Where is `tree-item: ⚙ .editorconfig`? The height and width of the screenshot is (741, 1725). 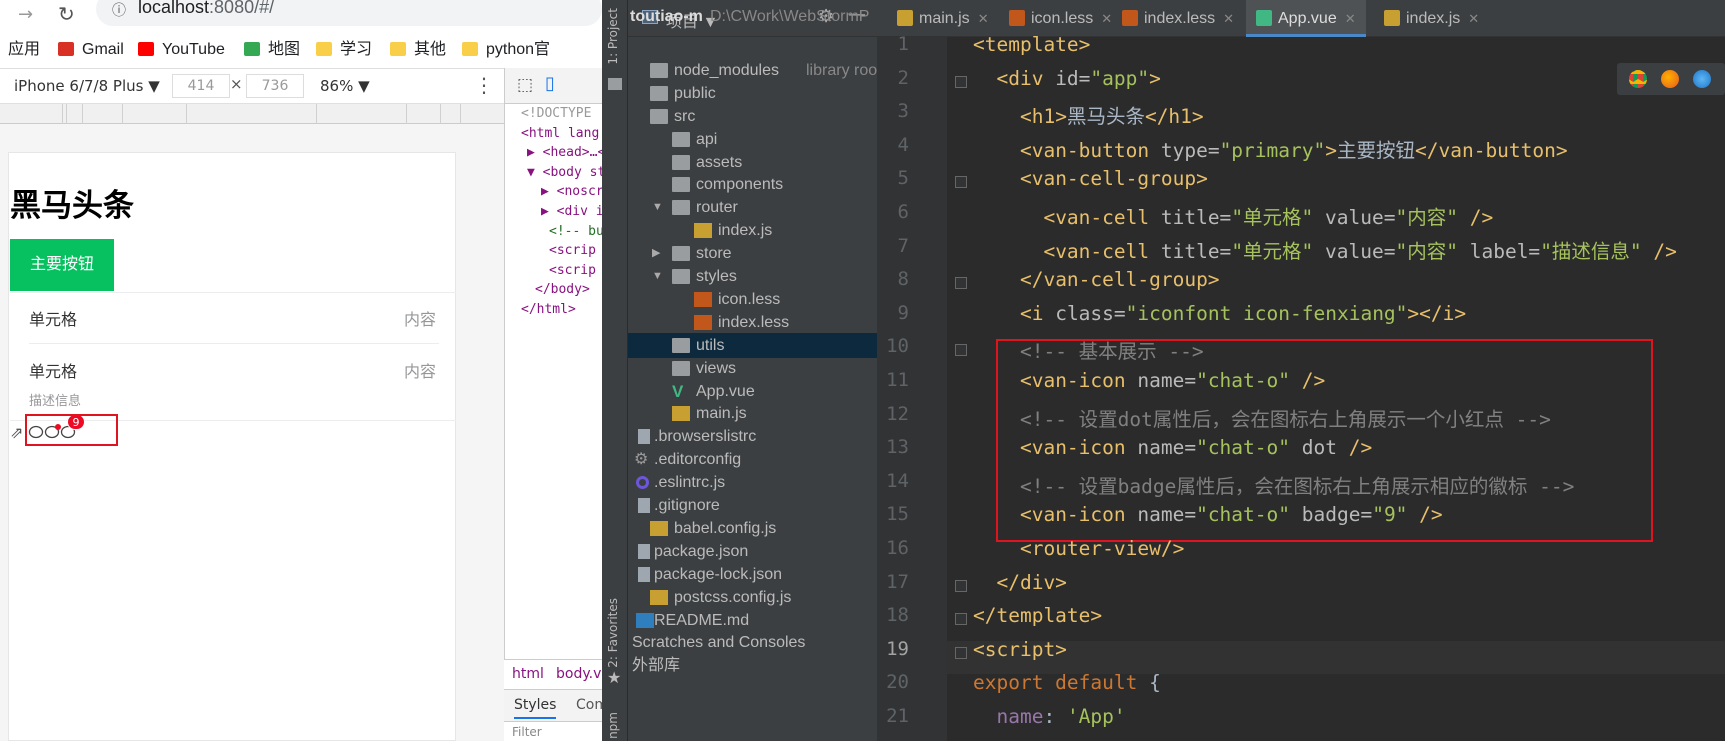
tree-item: ⚙ .editorconfig is located at coordinates (752, 459).